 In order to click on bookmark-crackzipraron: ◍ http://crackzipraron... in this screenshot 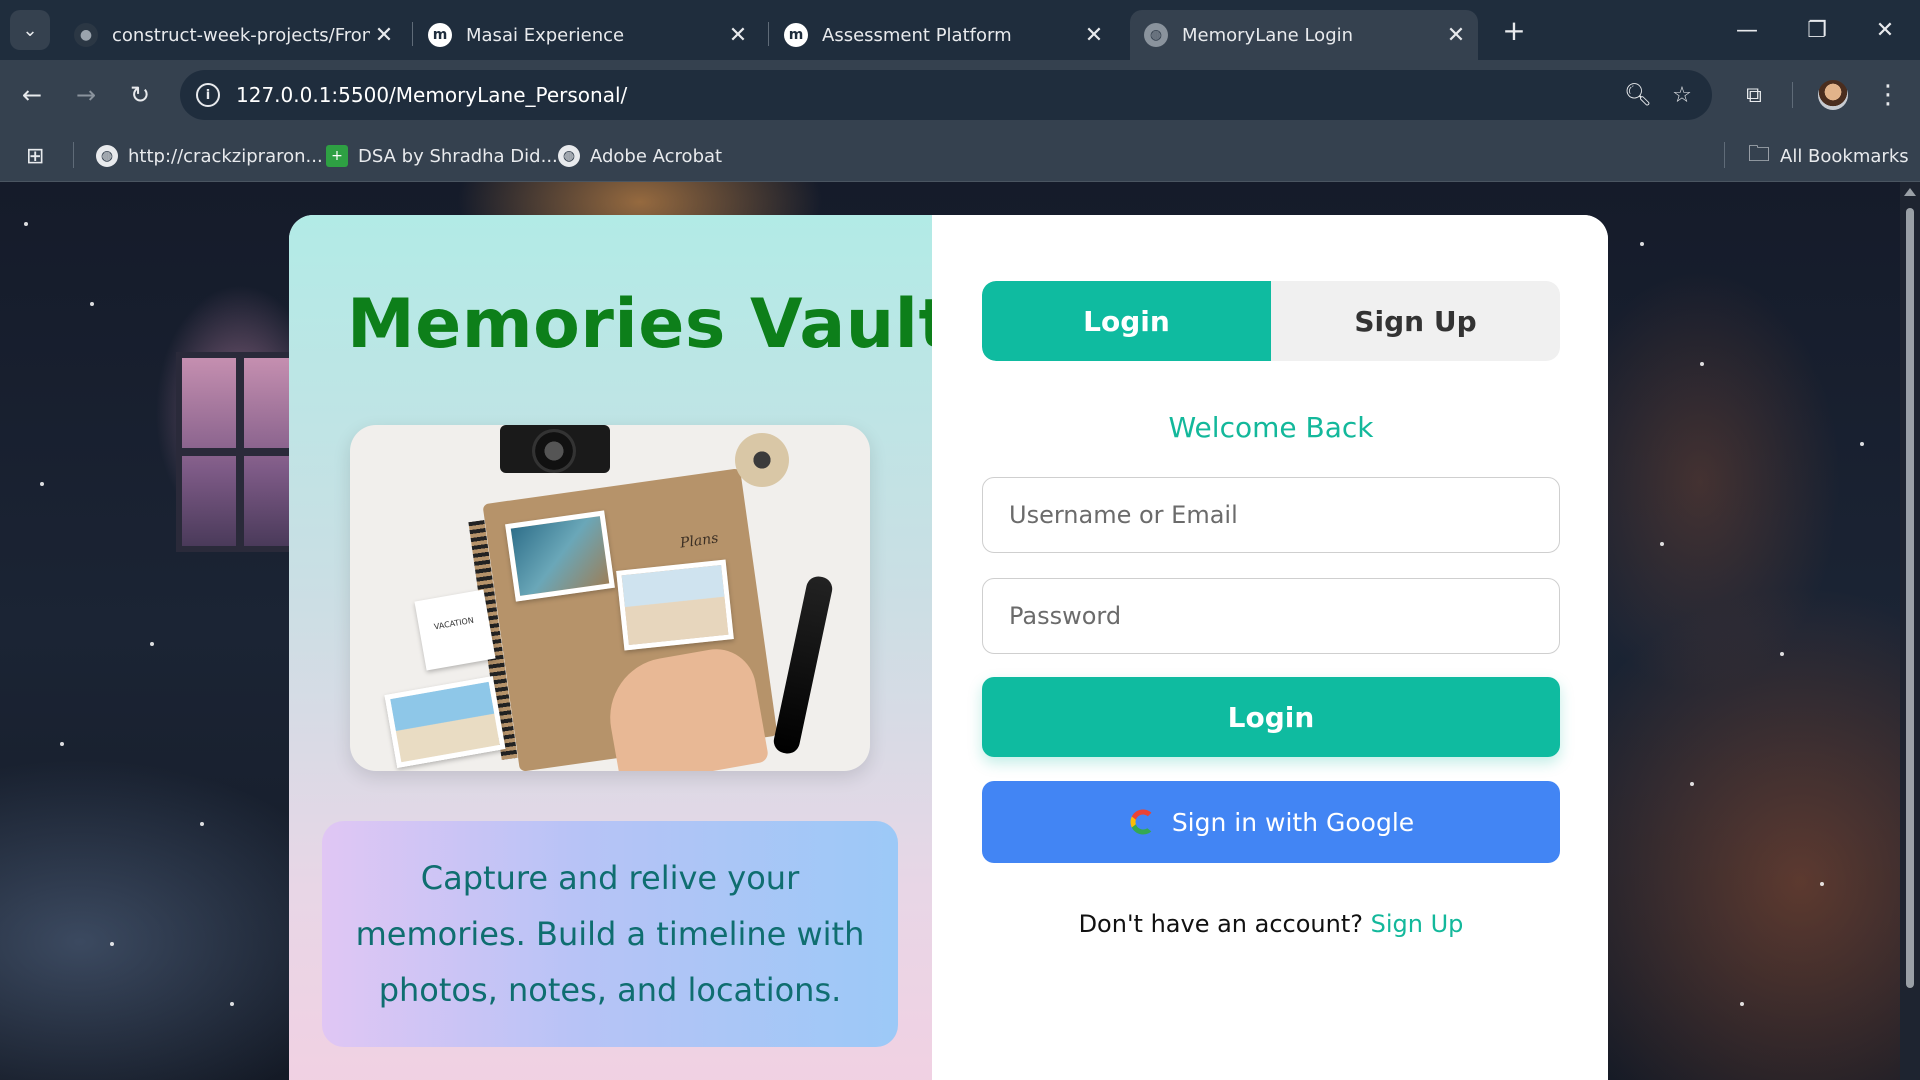, I will do `click(209, 156)`.